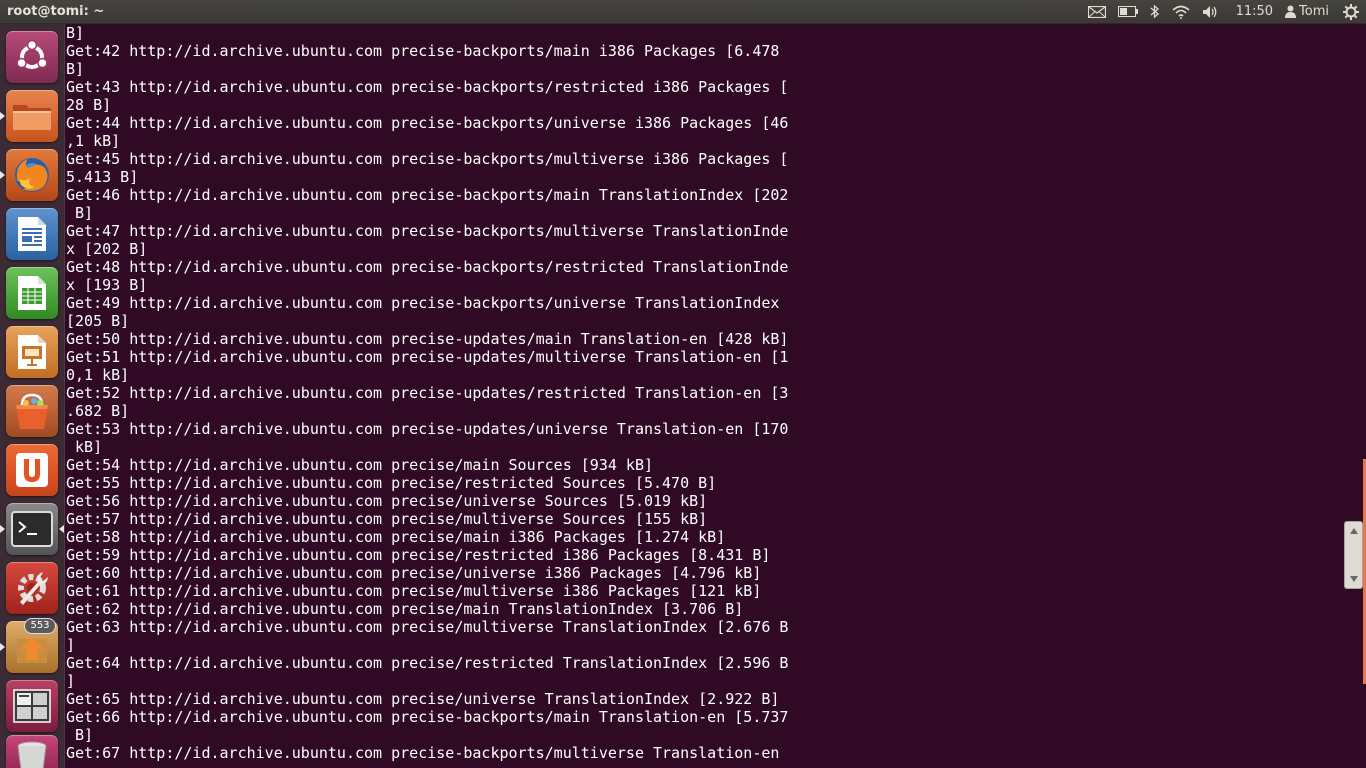 This screenshot has width=1366, height=768. I want to click on terminal-line: x [193 B], so click(107, 285).